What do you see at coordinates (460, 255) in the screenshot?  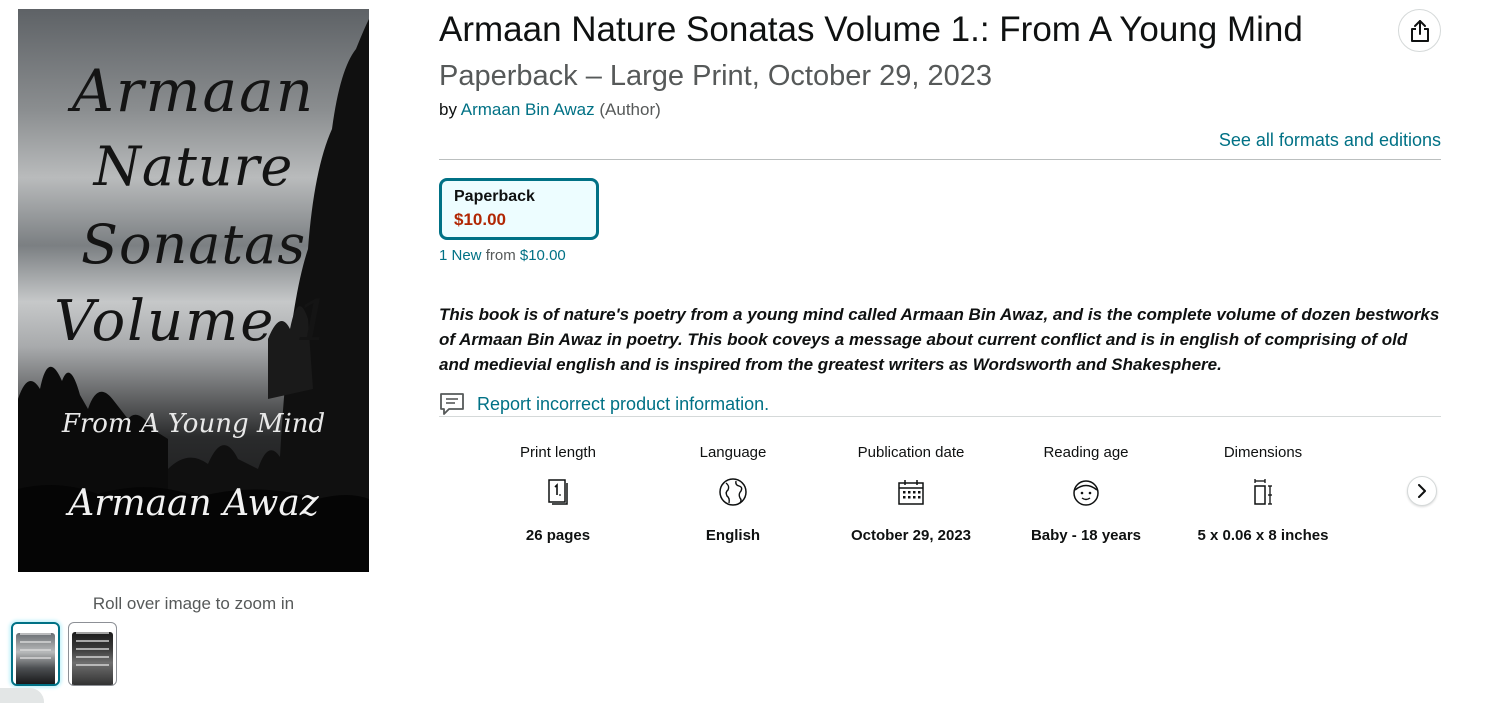 I see `new-offers-link: 1 New` at bounding box center [460, 255].